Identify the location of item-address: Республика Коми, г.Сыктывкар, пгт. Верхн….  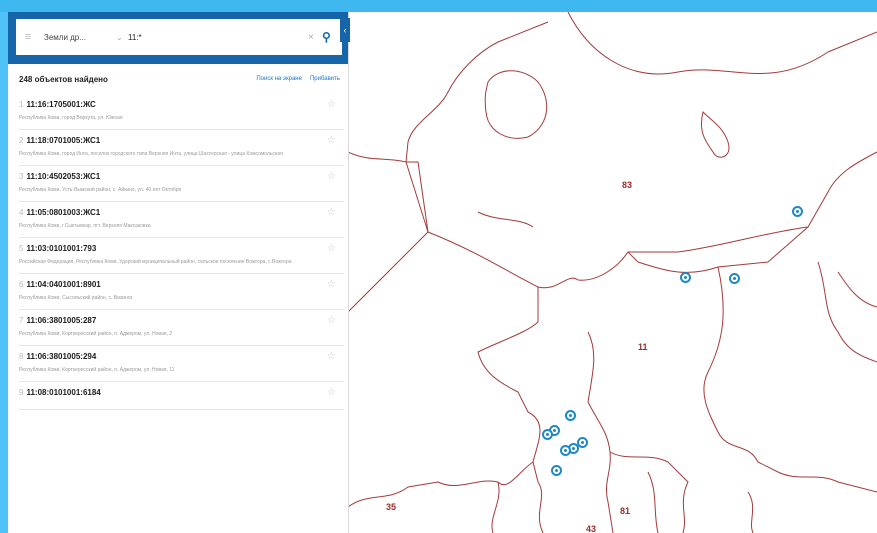
(85, 226).